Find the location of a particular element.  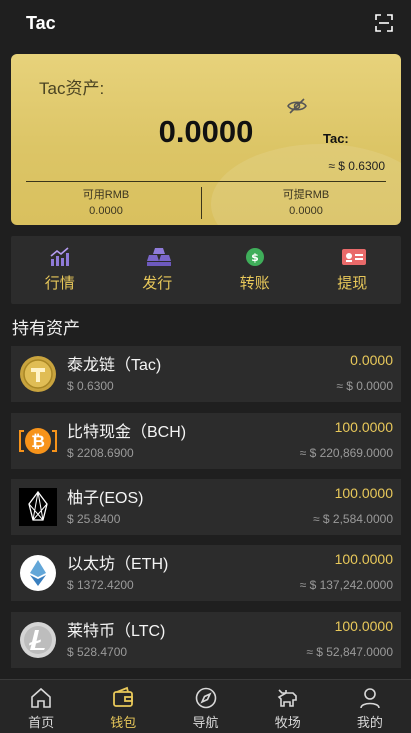

quick-actions: 行情 发行 $ 转账 提现 is located at coordinates (206, 270).